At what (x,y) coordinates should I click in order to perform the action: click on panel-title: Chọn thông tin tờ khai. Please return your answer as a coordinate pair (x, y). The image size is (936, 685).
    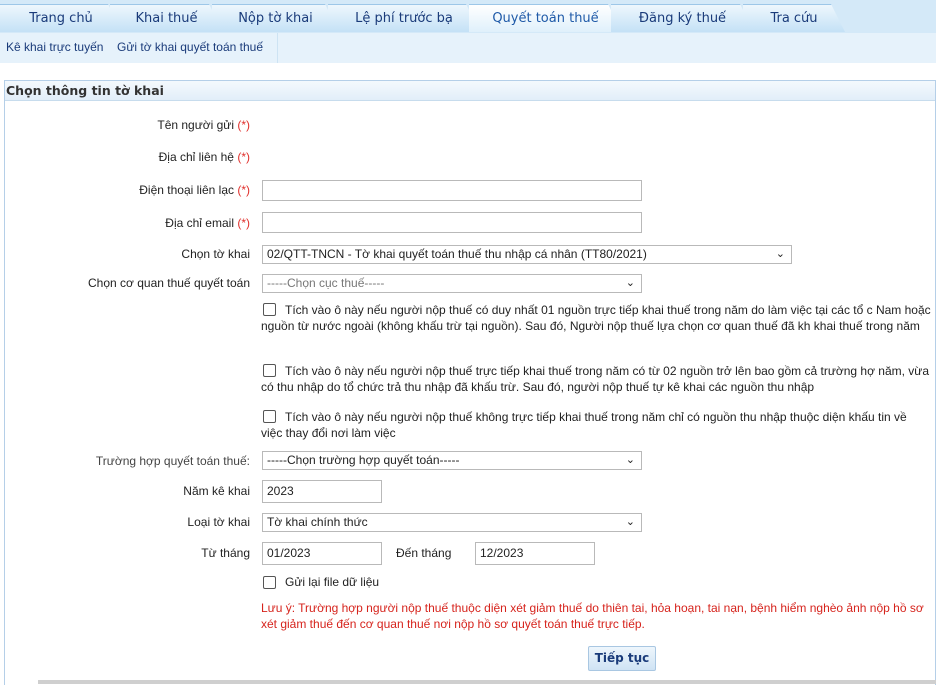
    Looking at the image, I should click on (470, 91).